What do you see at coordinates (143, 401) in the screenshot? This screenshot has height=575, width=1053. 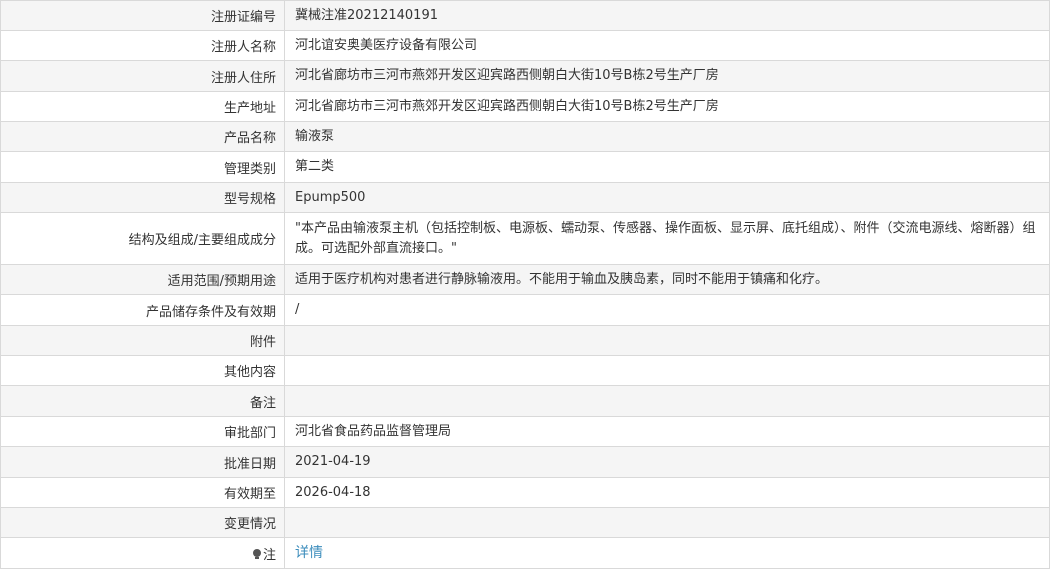 I see `label-remarks: 备注` at bounding box center [143, 401].